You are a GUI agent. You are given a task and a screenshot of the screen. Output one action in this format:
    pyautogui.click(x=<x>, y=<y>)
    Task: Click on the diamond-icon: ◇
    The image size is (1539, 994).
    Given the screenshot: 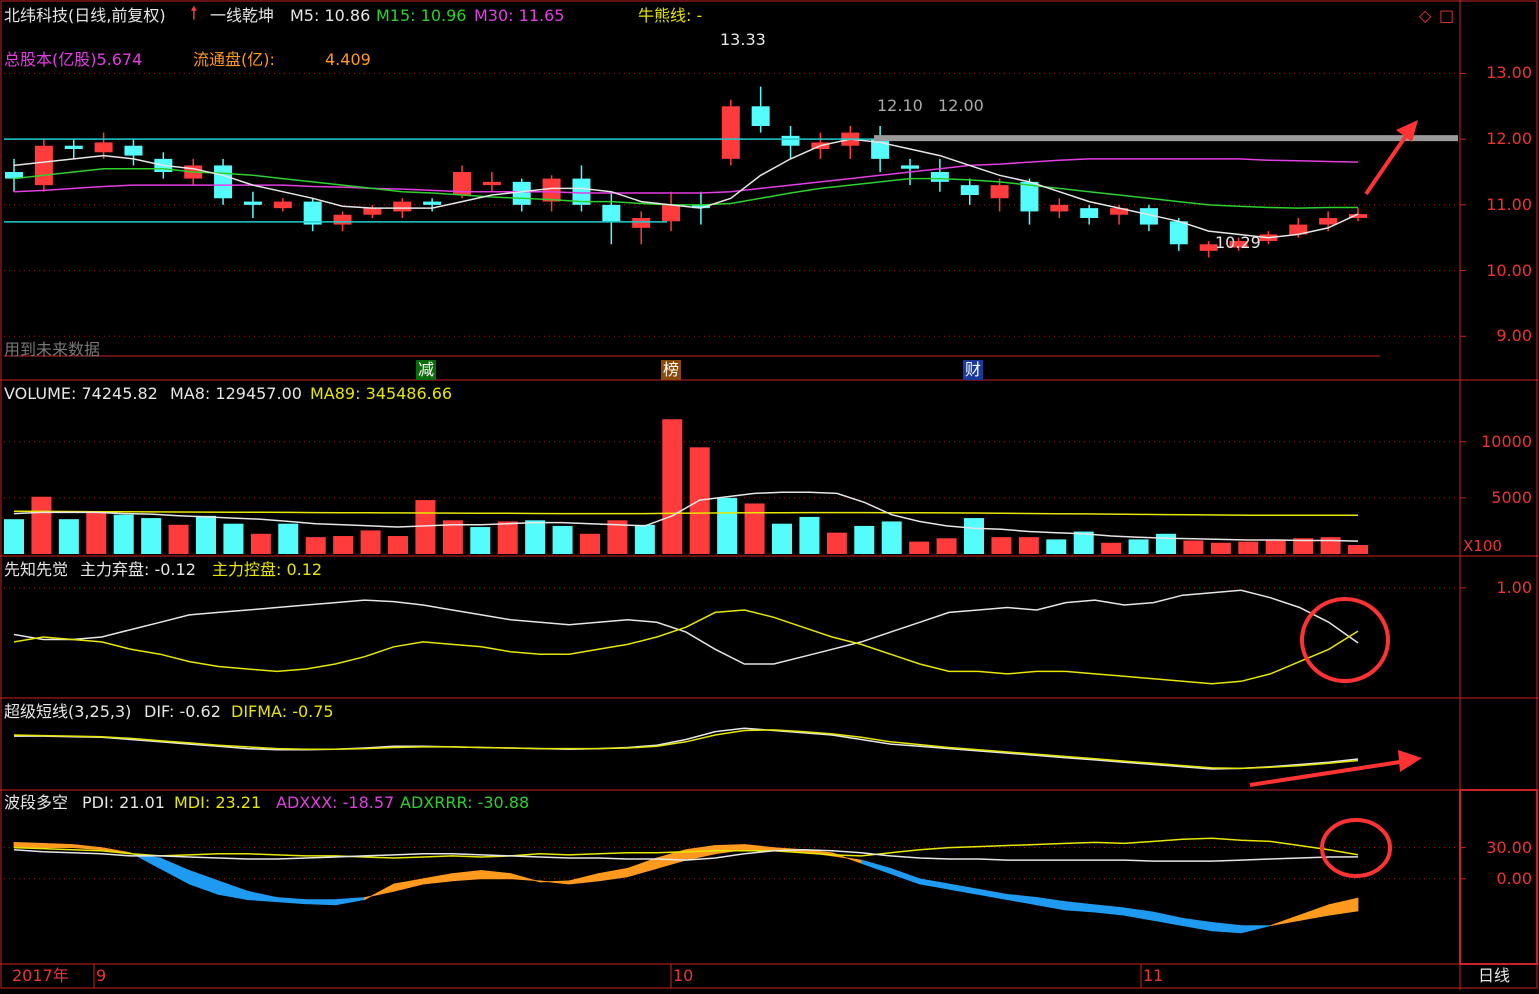 What is the action you would take?
    pyautogui.click(x=1425, y=16)
    